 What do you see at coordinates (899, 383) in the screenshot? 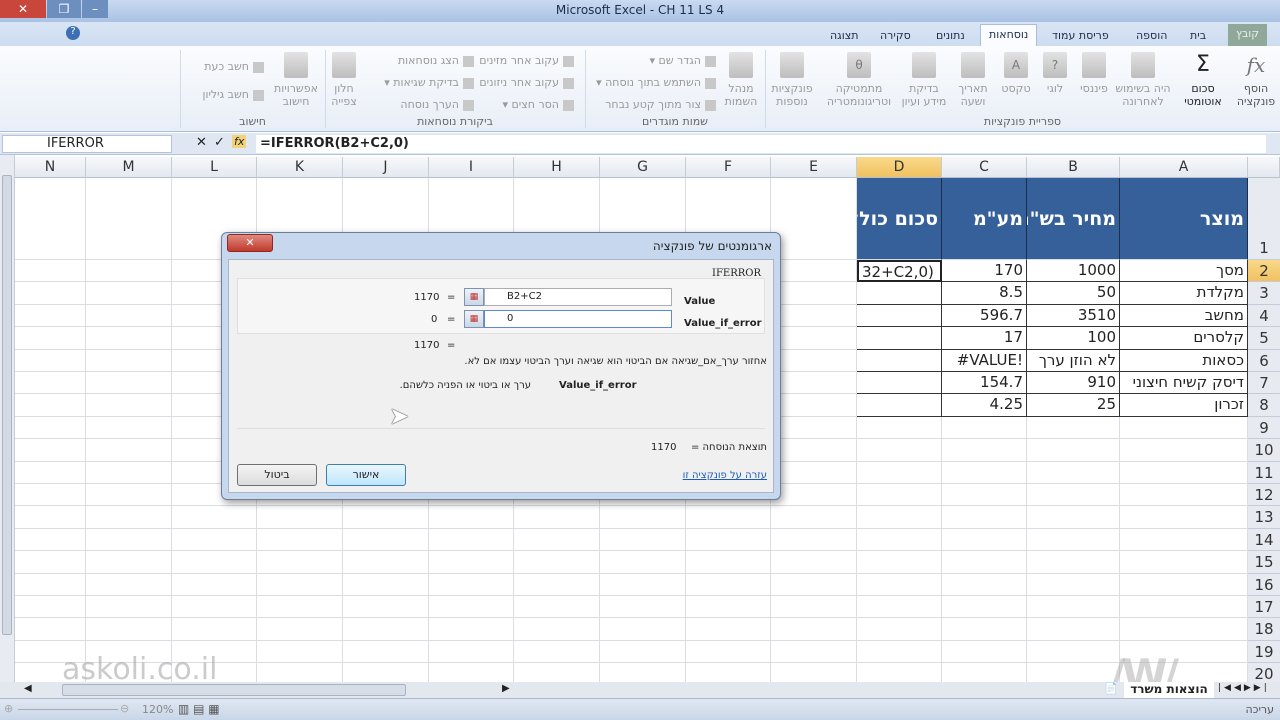
I see `cell-D7` at bounding box center [899, 383].